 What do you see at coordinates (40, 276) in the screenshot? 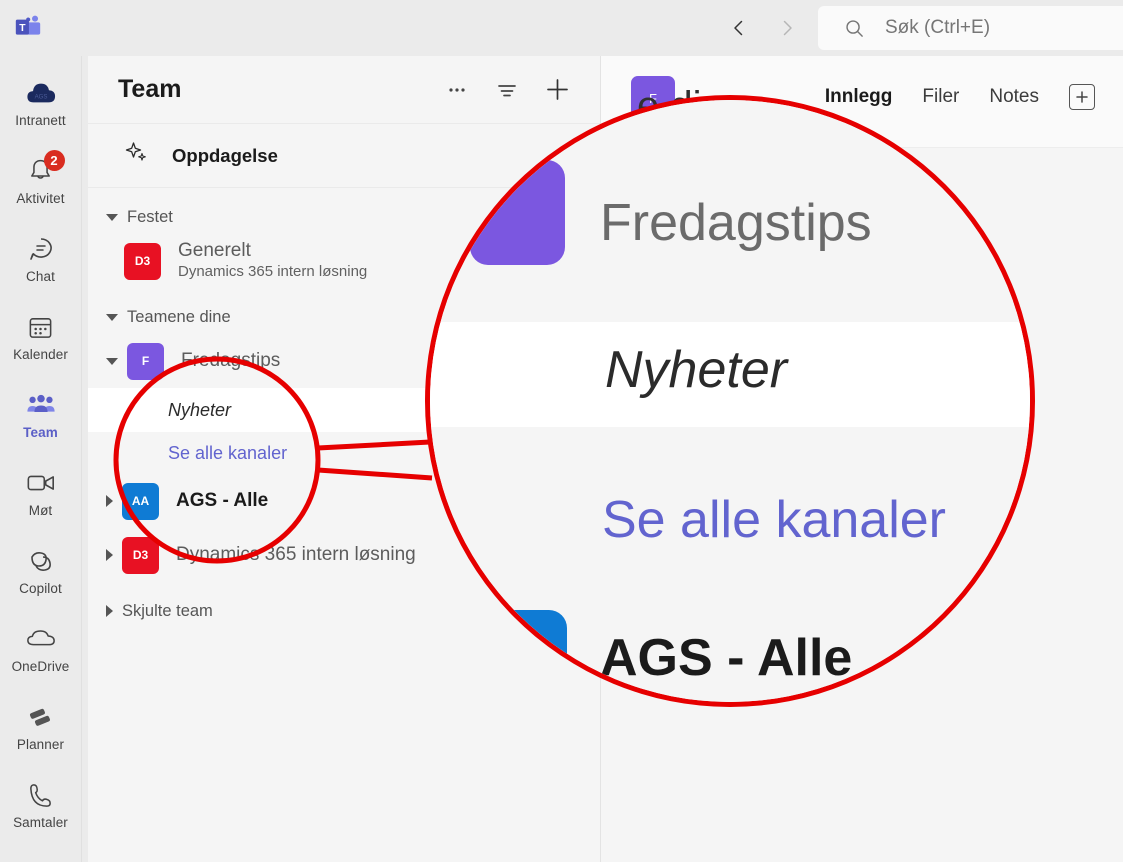
I see `rail-label-chat: Chat` at bounding box center [40, 276].